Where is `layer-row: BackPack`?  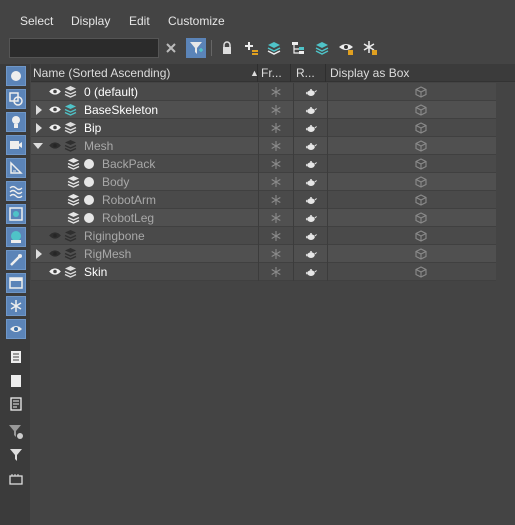
layer-row: BackPack is located at coordinates (263, 164).